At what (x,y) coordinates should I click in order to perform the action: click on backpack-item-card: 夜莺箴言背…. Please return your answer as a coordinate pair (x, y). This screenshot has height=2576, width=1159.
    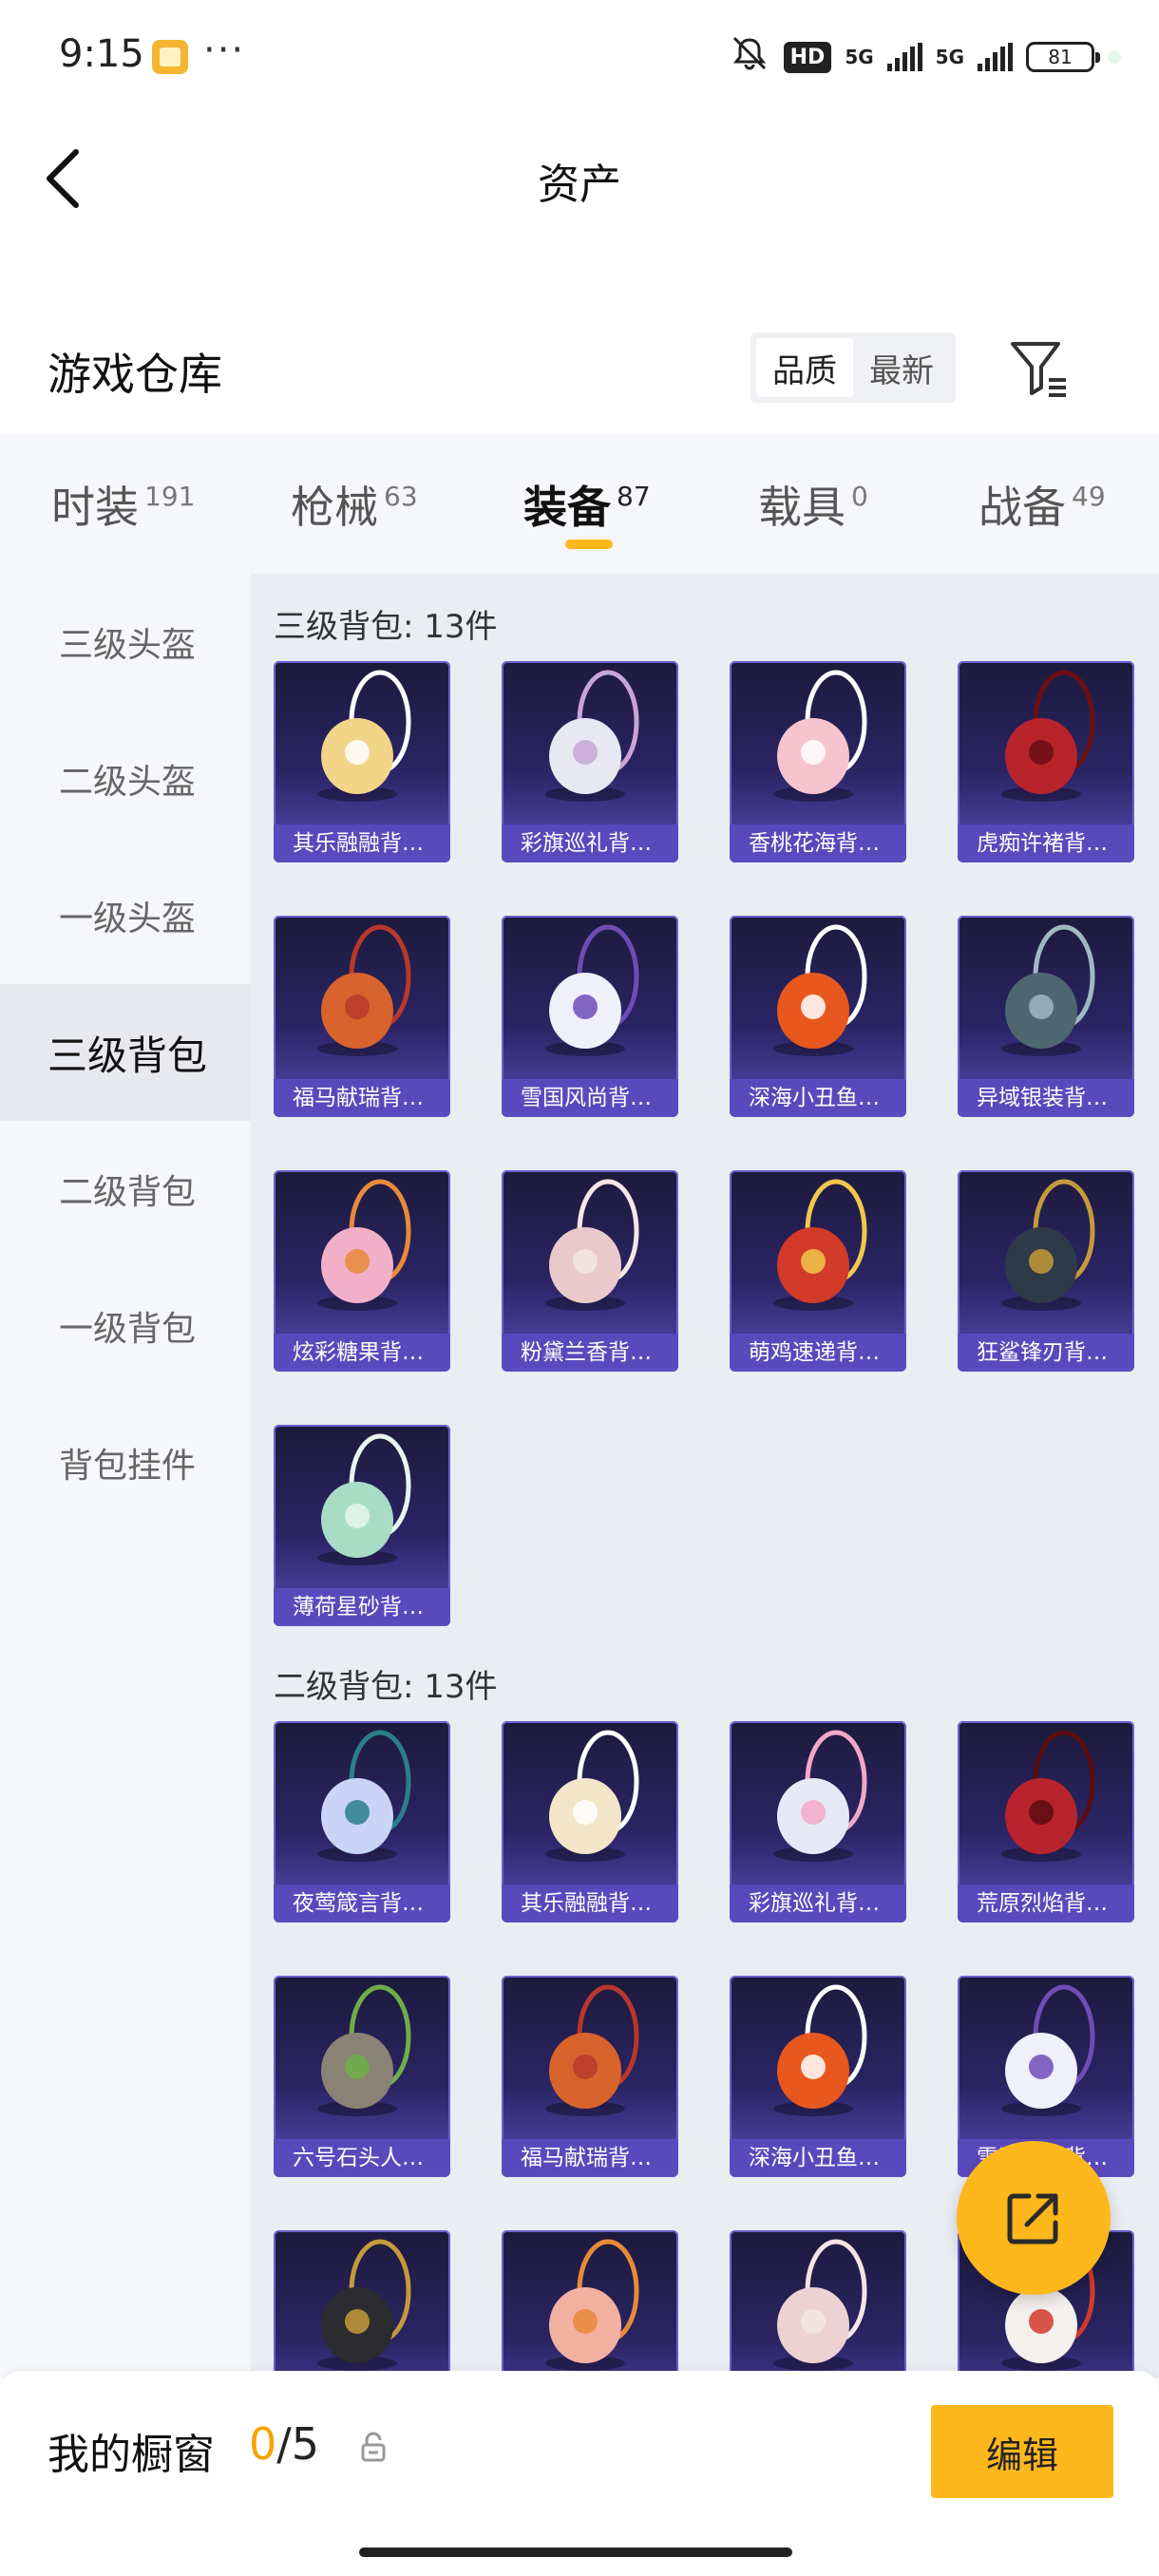
    Looking at the image, I should click on (362, 1822).